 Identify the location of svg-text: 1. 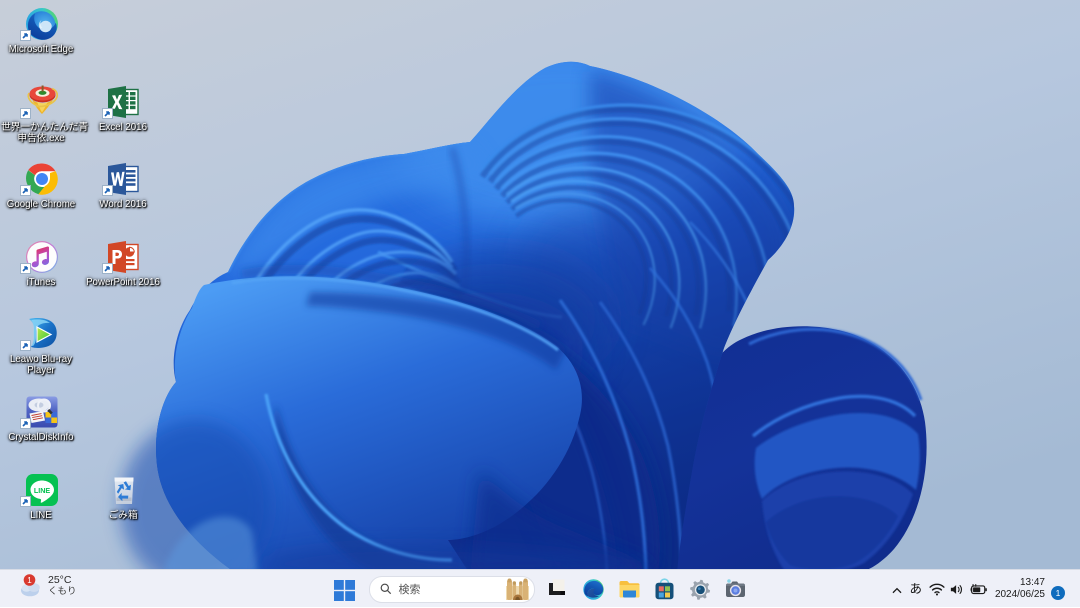
(29, 580).